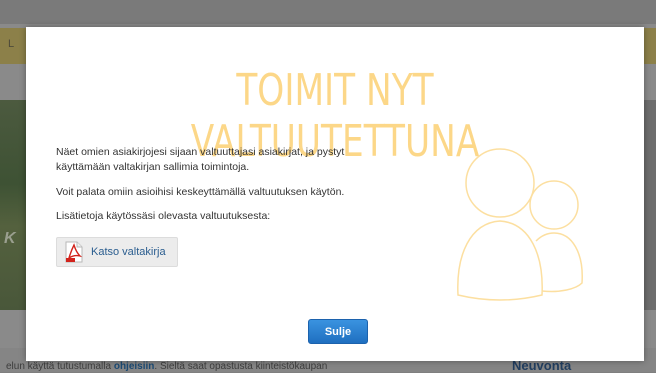 The image size is (656, 373). I want to click on close-button: Sulje, so click(338, 331).